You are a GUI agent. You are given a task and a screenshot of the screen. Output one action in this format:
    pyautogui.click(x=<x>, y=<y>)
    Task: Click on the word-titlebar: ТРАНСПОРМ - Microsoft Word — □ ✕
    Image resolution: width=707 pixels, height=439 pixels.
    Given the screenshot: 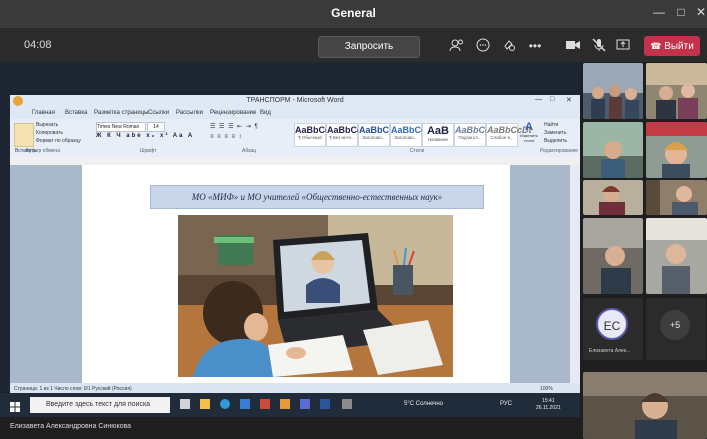 What is the action you would take?
    pyautogui.click(x=295, y=102)
    